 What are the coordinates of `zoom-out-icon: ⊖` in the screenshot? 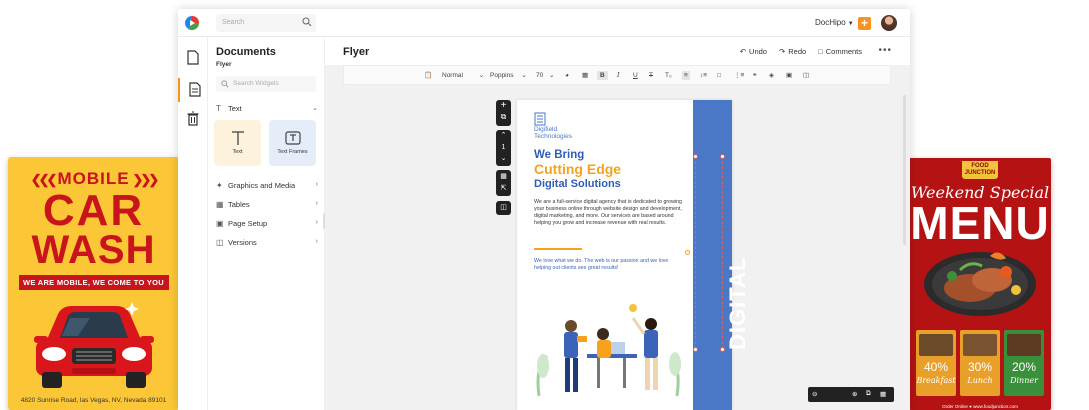 It's located at (814, 394).